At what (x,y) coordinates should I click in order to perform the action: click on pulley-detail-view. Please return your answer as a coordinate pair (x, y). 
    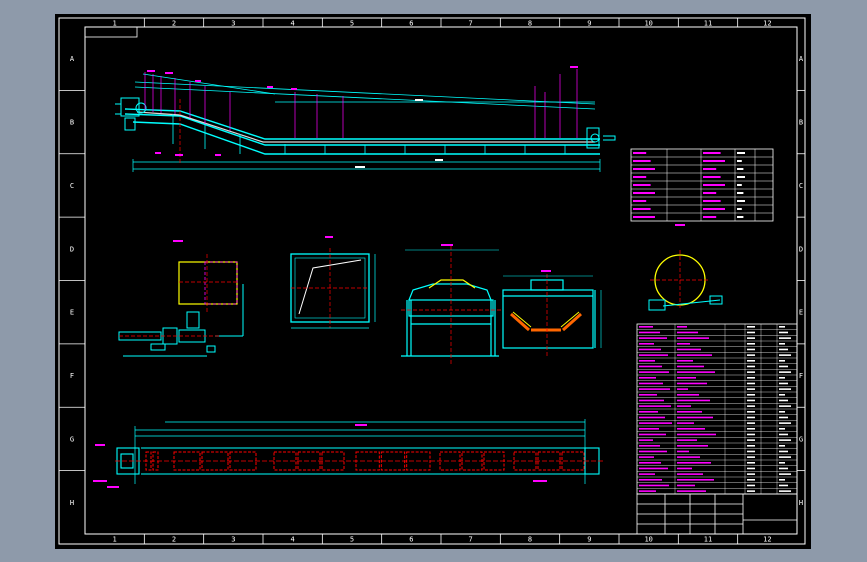
    Looking at the image, I should click on (685, 267).